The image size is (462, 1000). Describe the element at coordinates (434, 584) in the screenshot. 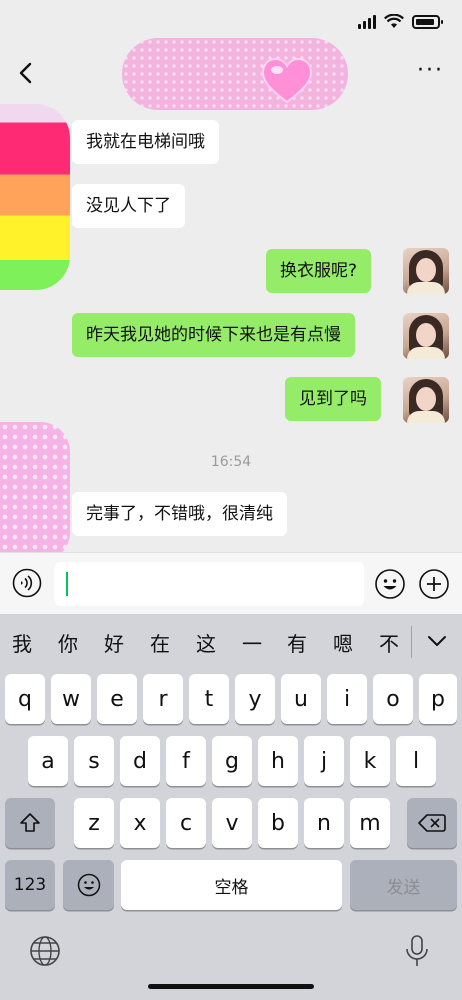

I see `plus-icon` at that location.